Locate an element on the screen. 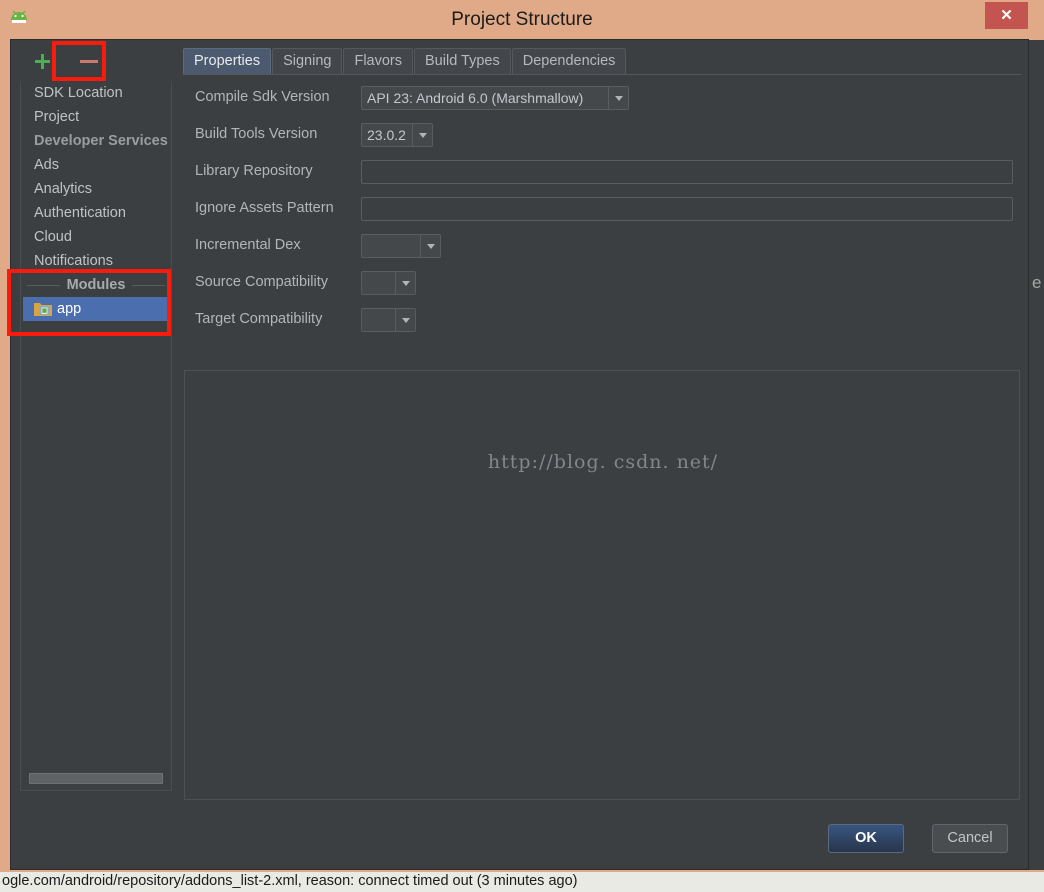 The height and width of the screenshot is (892, 1044). incremental-dex-value is located at coordinates (391, 246).